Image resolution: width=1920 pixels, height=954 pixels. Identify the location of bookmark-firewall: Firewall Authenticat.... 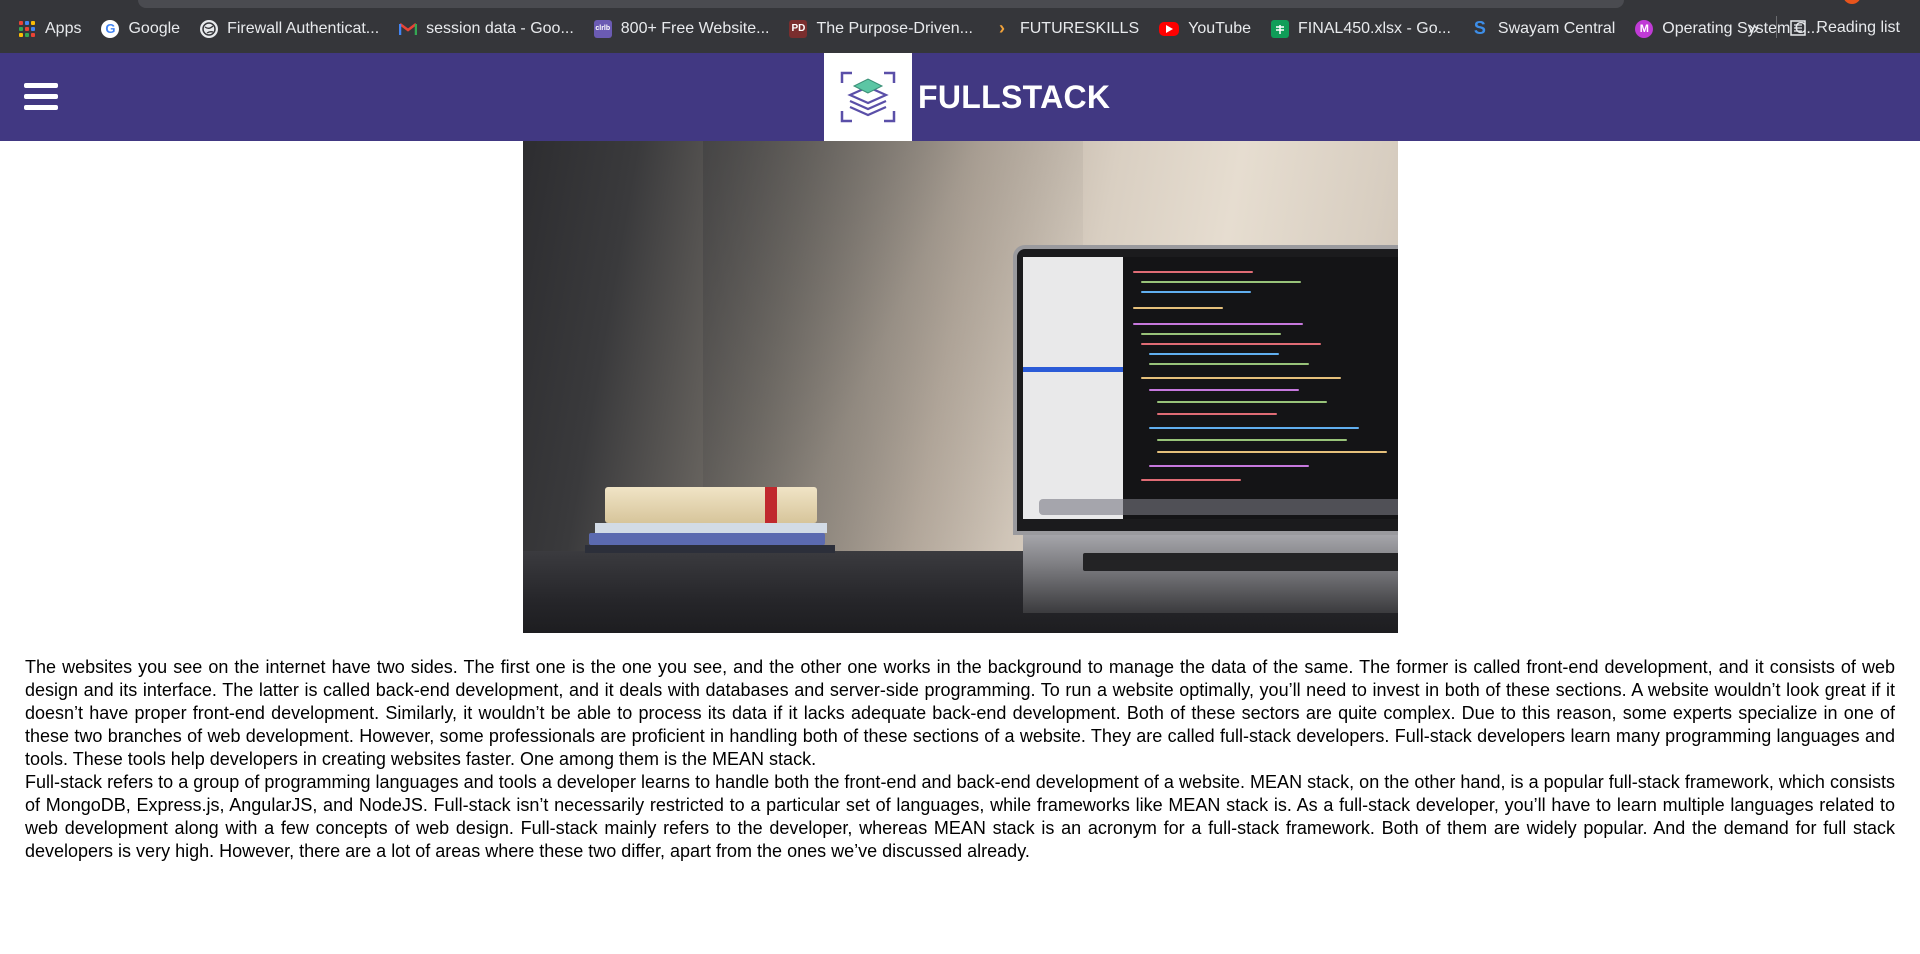
(289, 27).